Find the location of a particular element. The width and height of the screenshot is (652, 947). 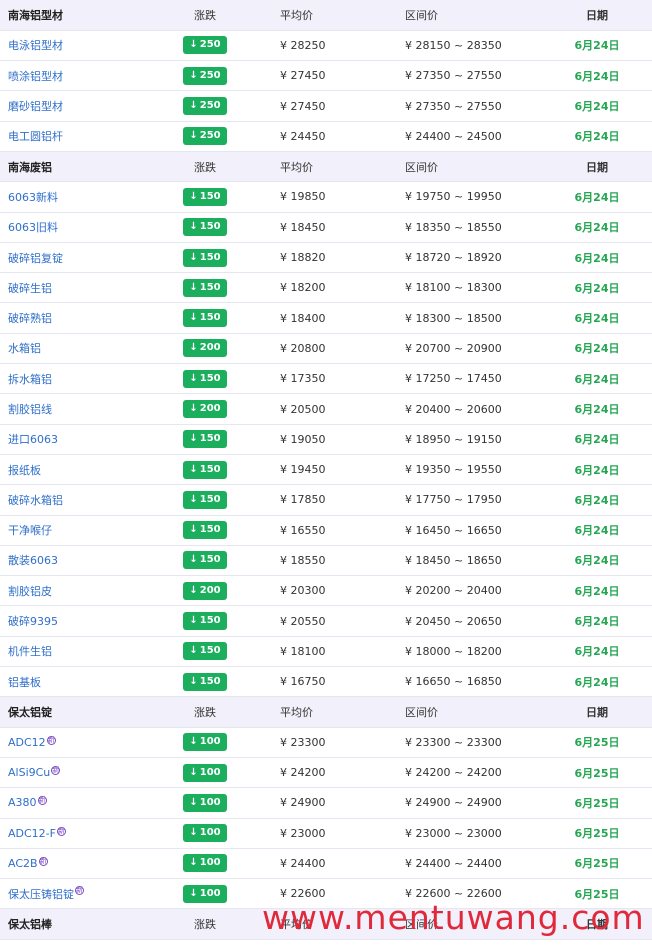

product-name-cell: 割胶铝线 is located at coordinates (75, 409).